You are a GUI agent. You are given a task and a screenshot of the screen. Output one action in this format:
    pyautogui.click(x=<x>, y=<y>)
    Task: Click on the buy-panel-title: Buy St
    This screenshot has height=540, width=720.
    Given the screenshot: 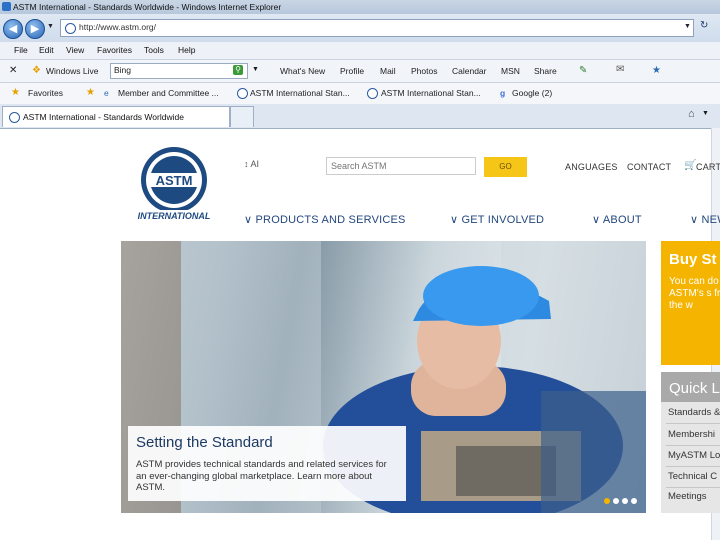 What is the action you would take?
    pyautogui.click(x=693, y=259)
    